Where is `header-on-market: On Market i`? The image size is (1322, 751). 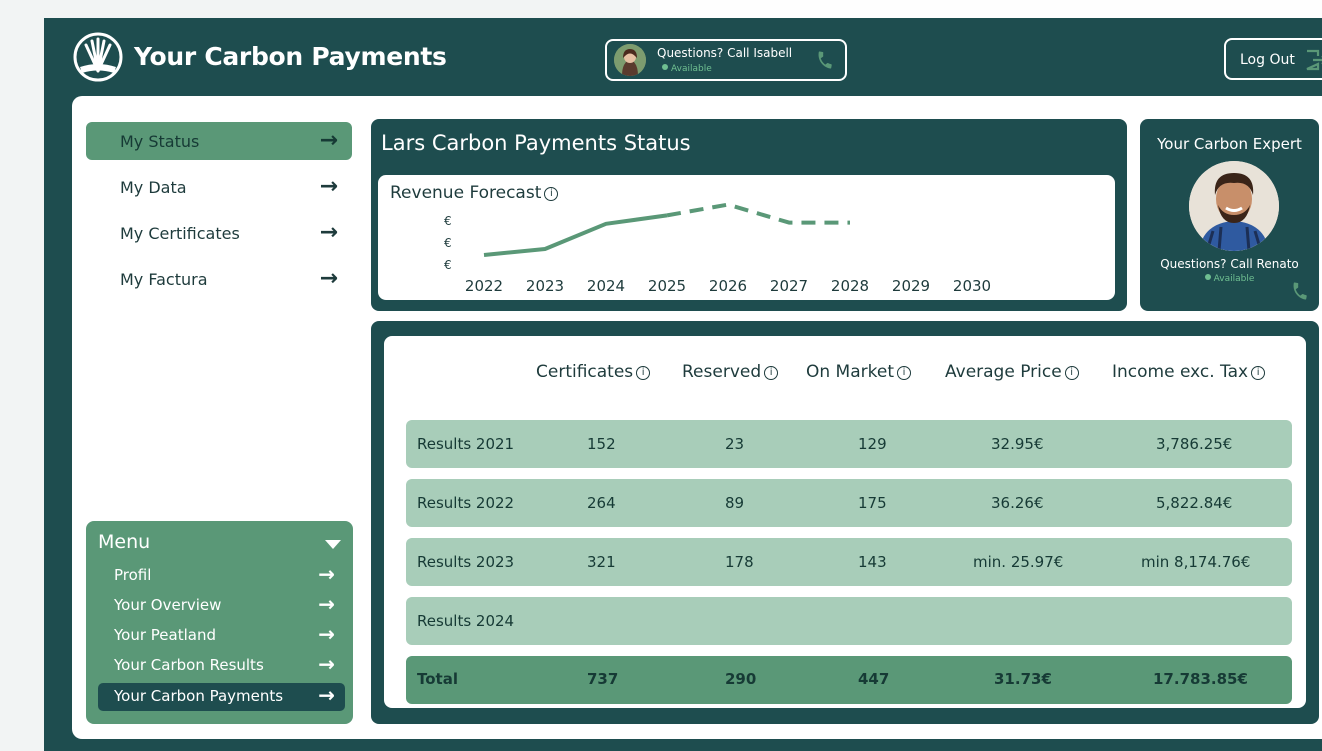
header-on-market: On Market i is located at coordinates (858, 372).